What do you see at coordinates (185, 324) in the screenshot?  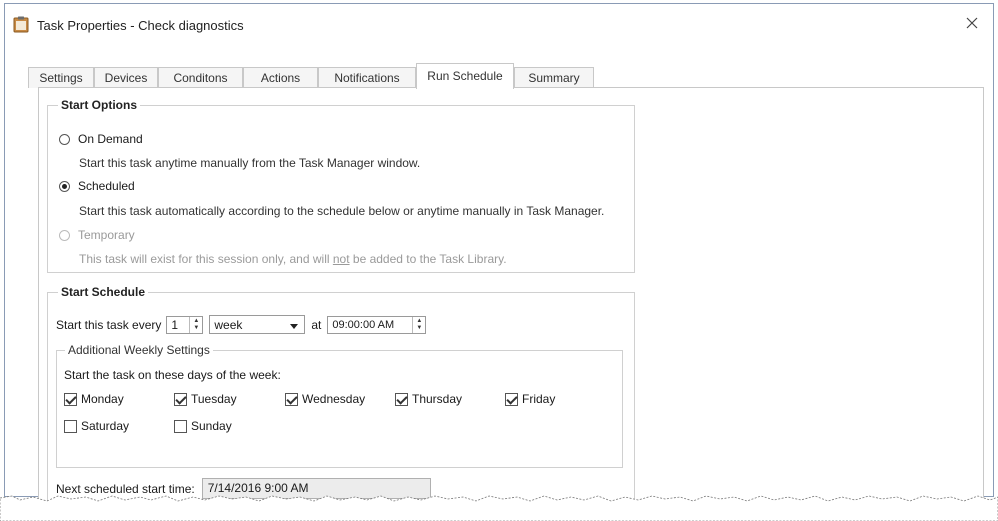 I see `interval-stepper: 1 ▲ ▼` at bounding box center [185, 324].